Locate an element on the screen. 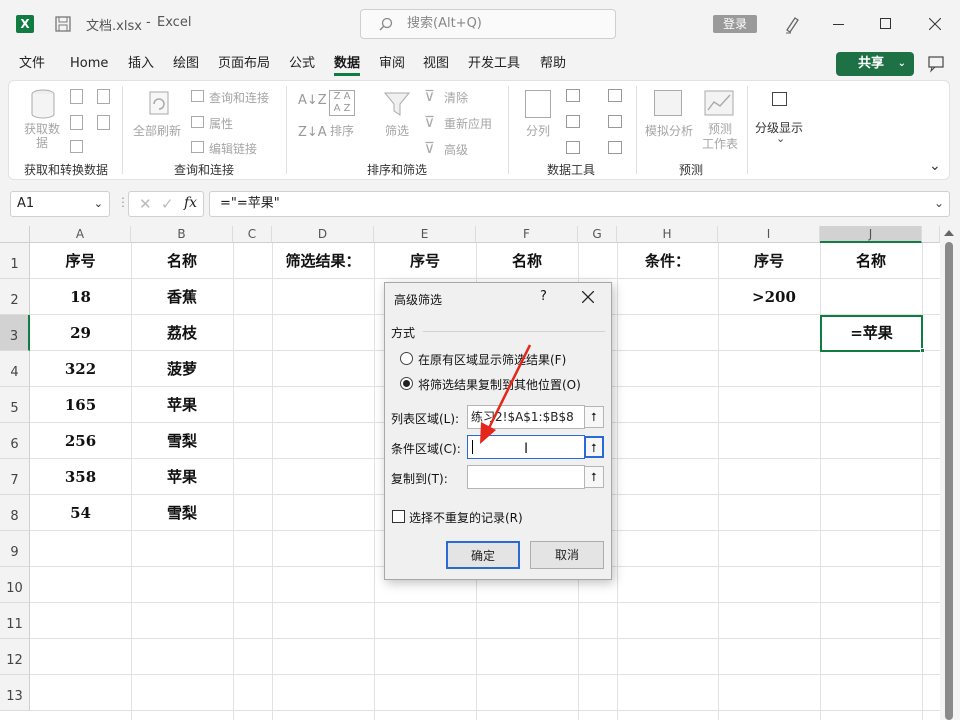 The image size is (960, 720). cell-e1: 序号 is located at coordinates (425, 261).